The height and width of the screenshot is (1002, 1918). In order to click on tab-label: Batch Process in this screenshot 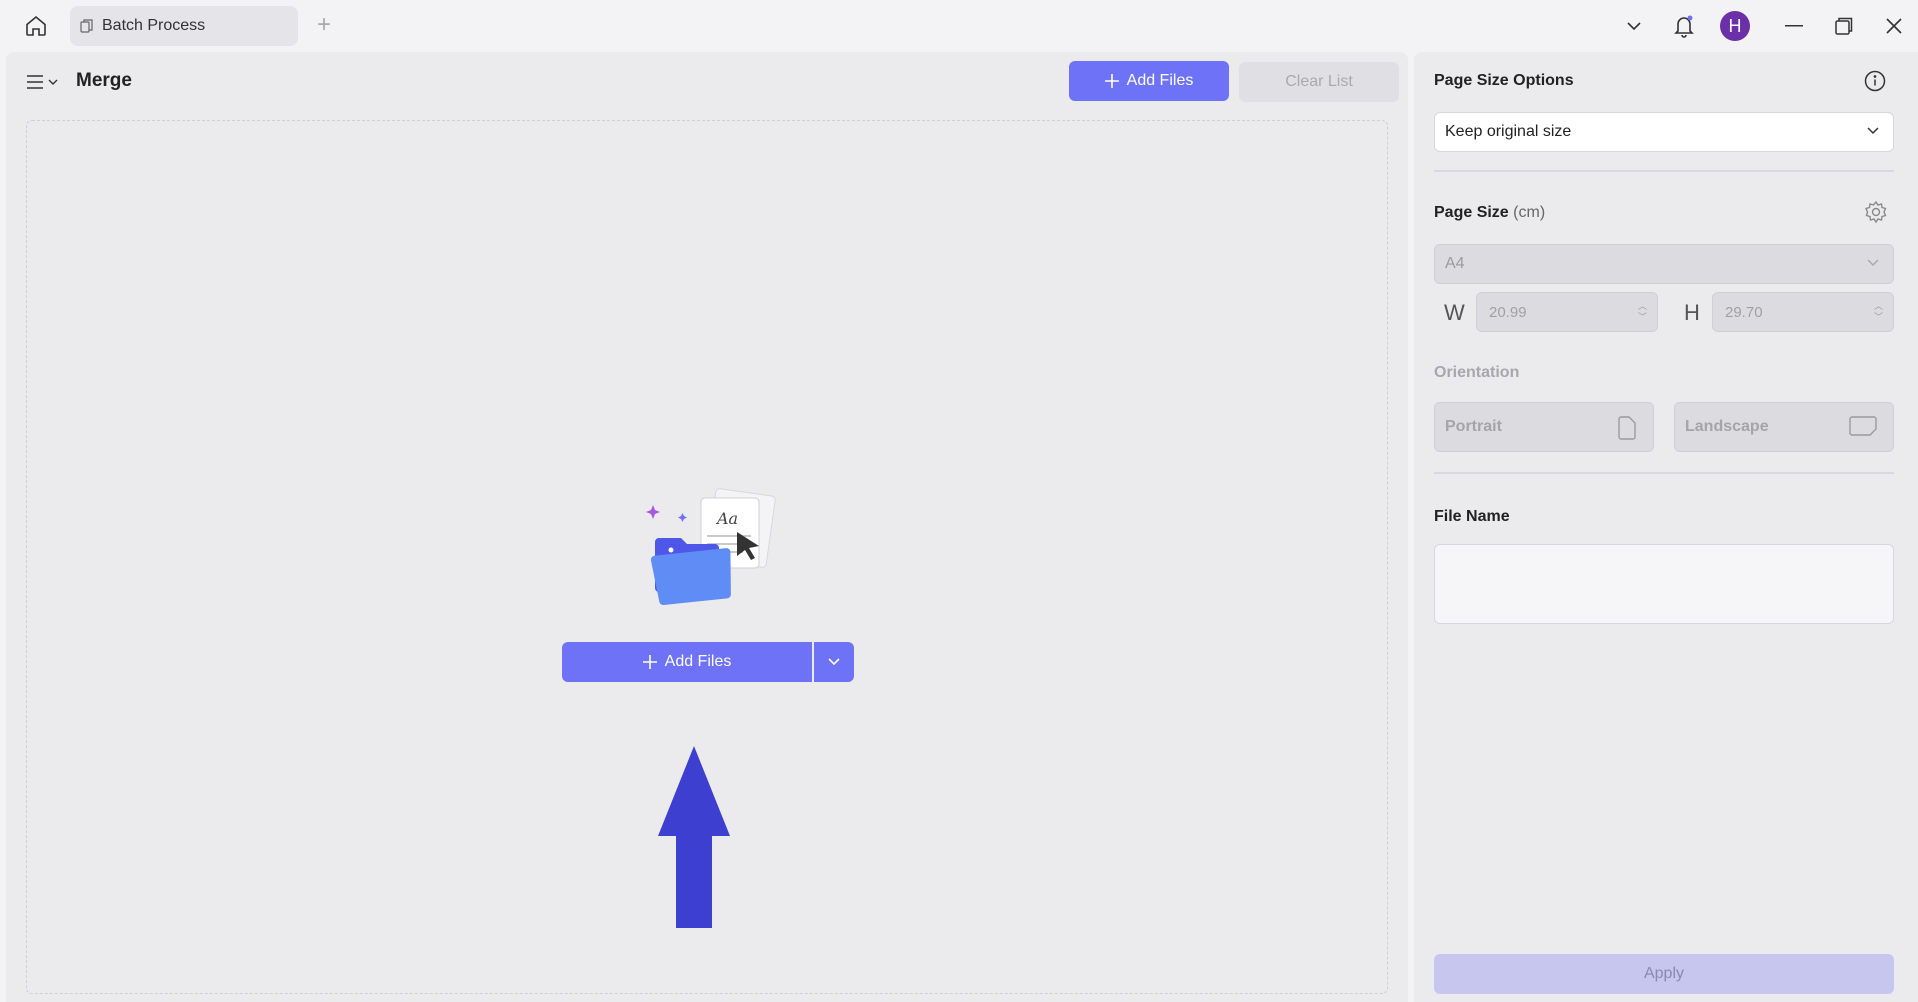, I will do `click(154, 25)`.